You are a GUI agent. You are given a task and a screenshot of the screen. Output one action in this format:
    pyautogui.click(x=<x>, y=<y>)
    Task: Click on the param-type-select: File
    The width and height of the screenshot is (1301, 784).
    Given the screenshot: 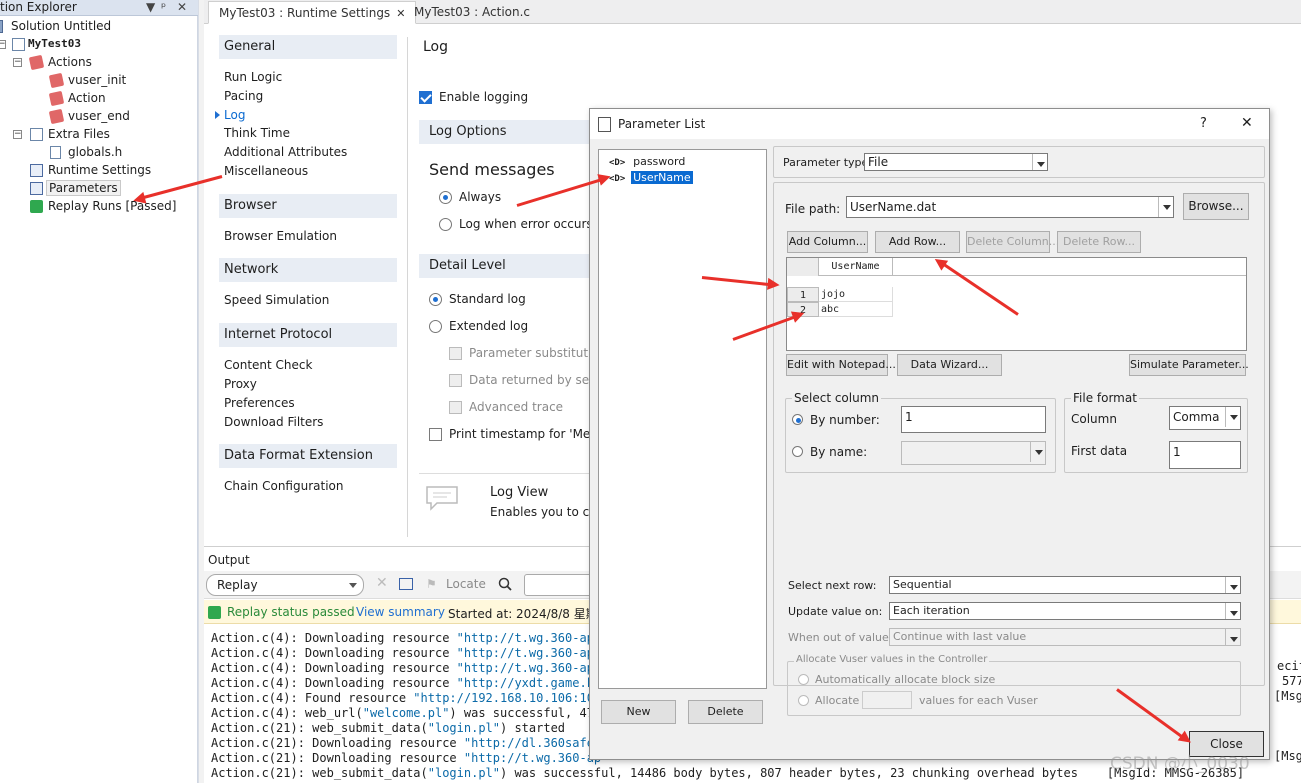 What is the action you would take?
    pyautogui.click(x=956, y=162)
    